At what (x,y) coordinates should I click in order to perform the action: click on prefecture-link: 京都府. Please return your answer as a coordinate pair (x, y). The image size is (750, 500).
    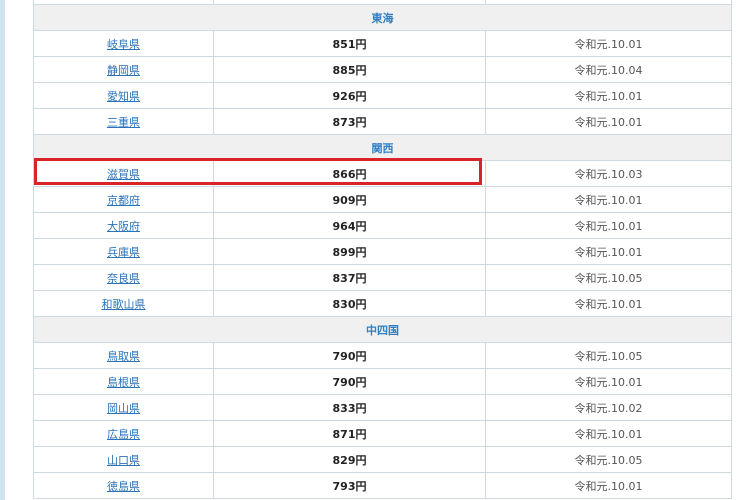
    Looking at the image, I should click on (123, 200).